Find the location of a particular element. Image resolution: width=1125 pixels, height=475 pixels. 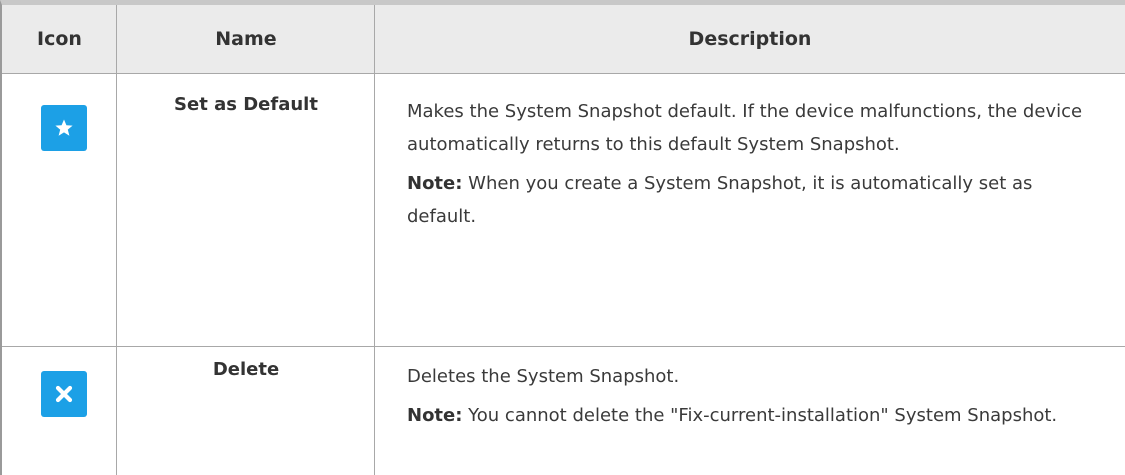

row-name: Delete is located at coordinates (246, 369).